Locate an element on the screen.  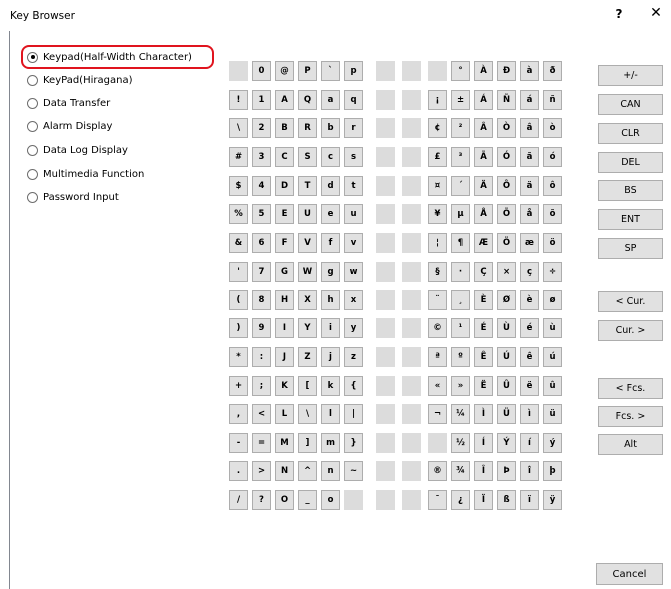
character-key: Ã is located at coordinates (483, 157).